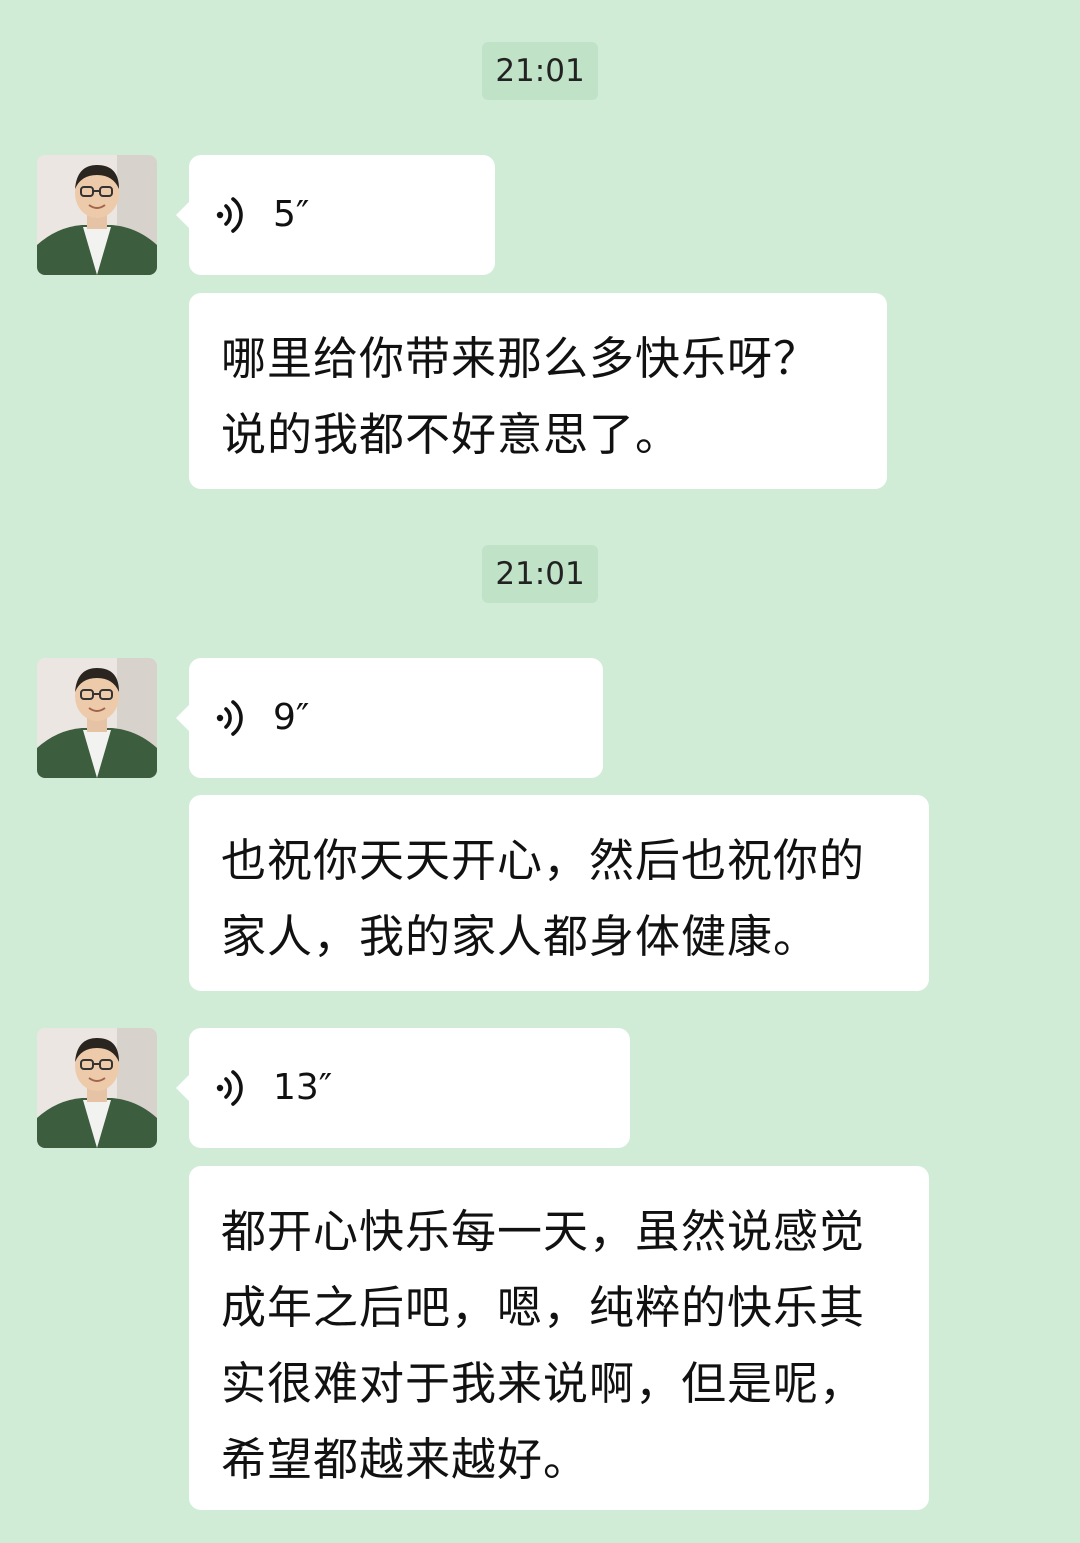  I want to click on voice-message: 5″, so click(335, 215).